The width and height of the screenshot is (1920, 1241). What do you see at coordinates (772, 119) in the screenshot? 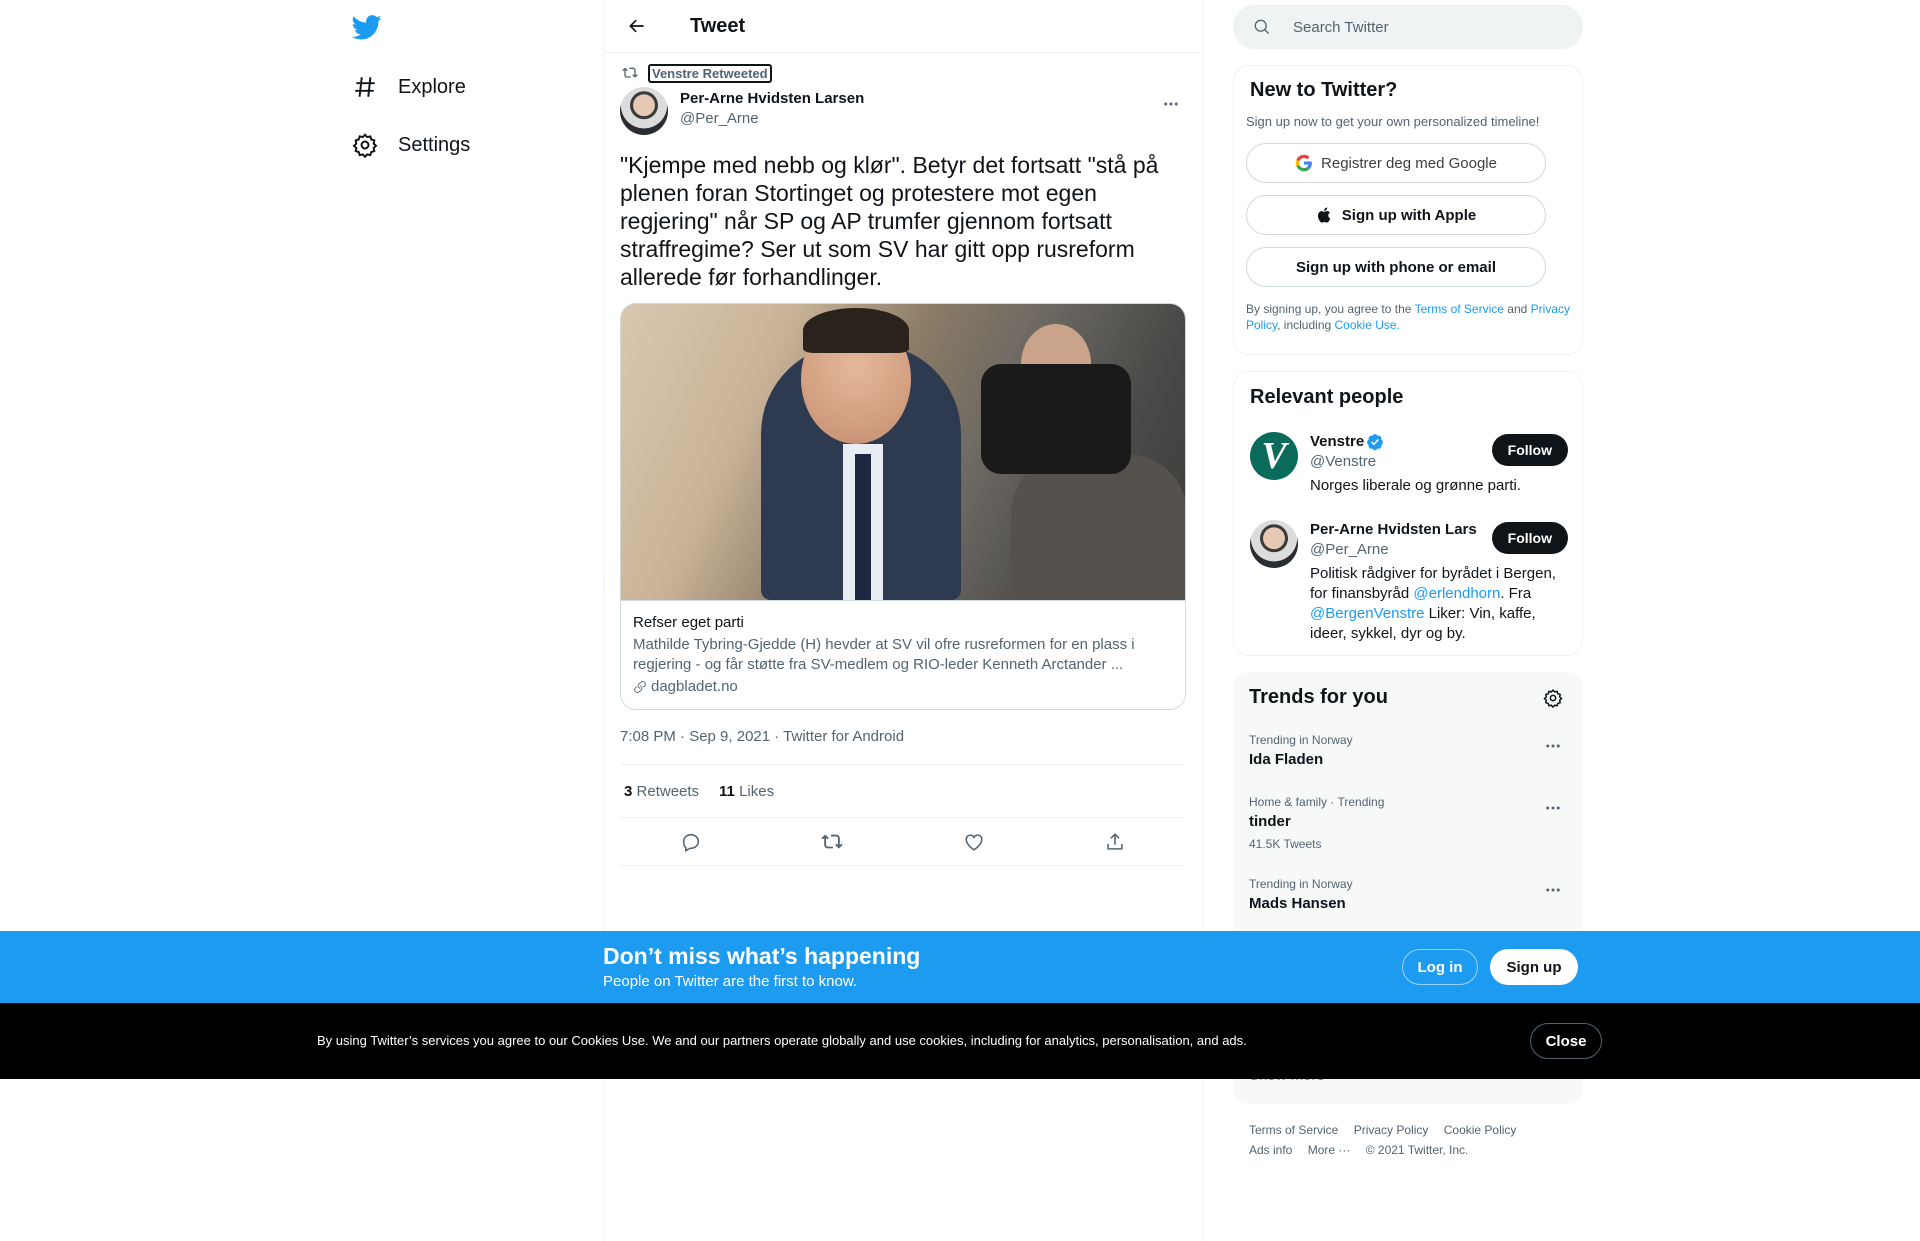
I see `author-handle: @Per_Arne` at bounding box center [772, 119].